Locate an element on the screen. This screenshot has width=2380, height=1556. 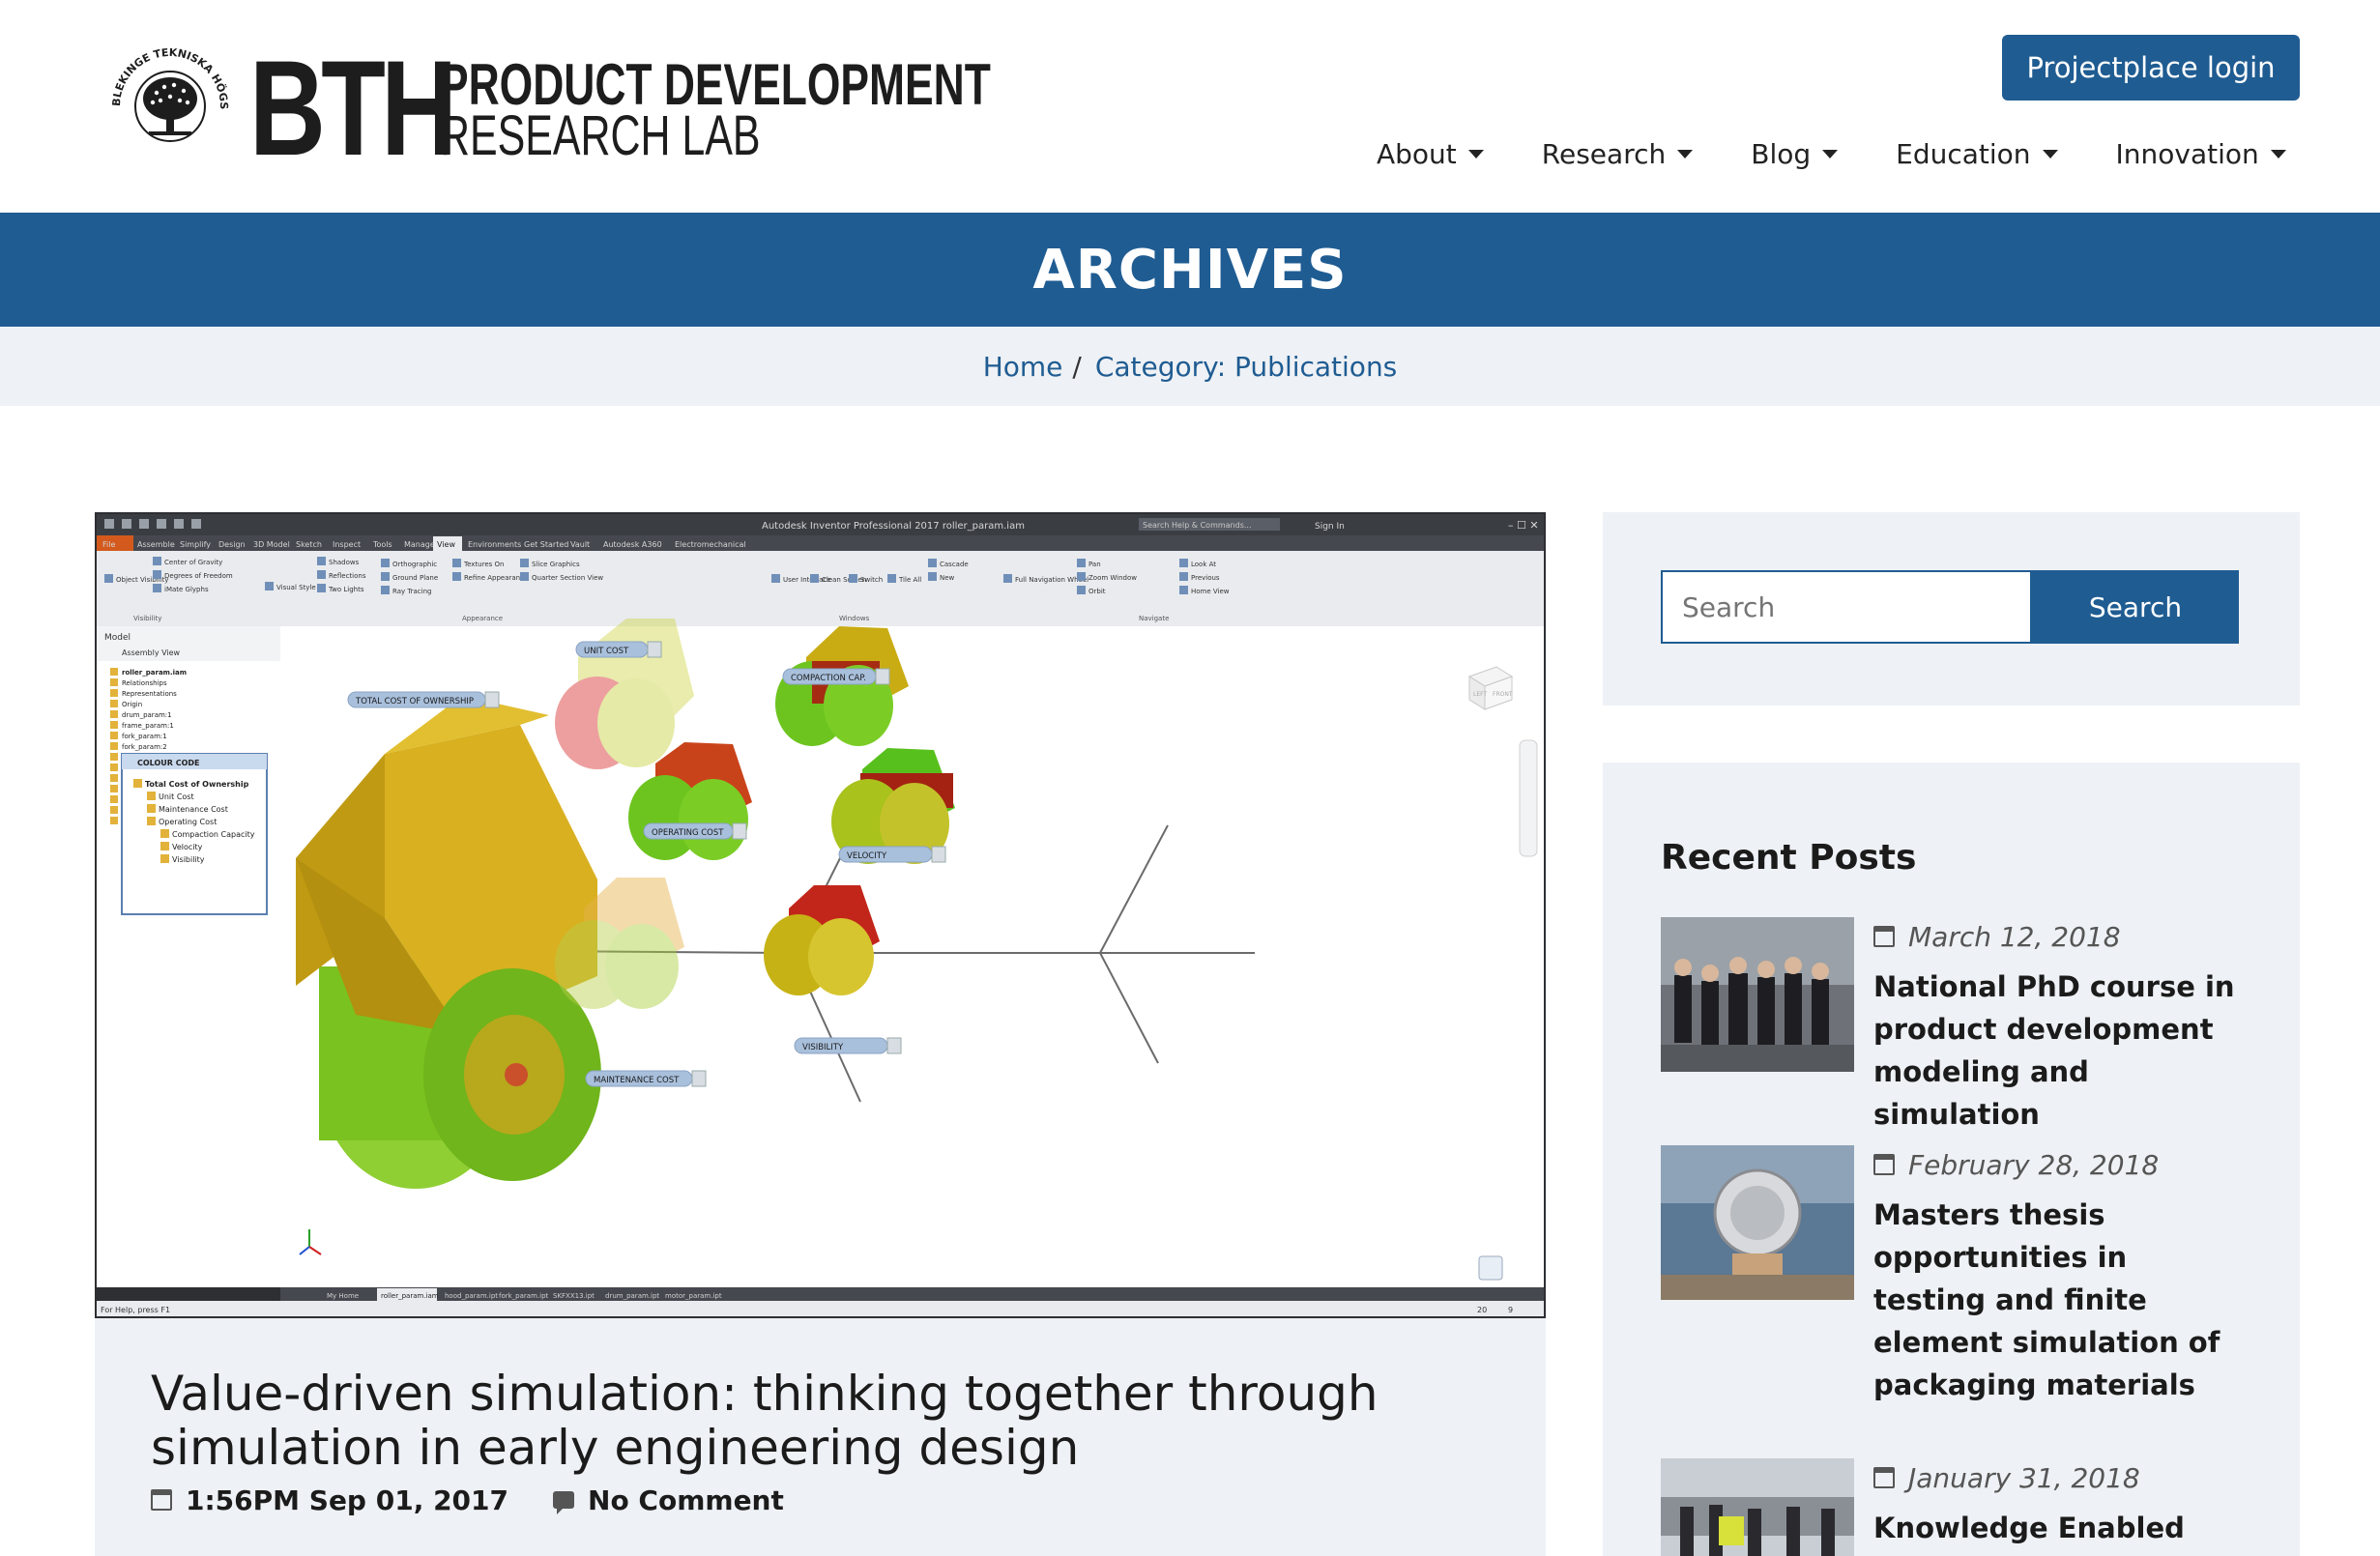
nav-about-label: About is located at coordinates (1417, 153).